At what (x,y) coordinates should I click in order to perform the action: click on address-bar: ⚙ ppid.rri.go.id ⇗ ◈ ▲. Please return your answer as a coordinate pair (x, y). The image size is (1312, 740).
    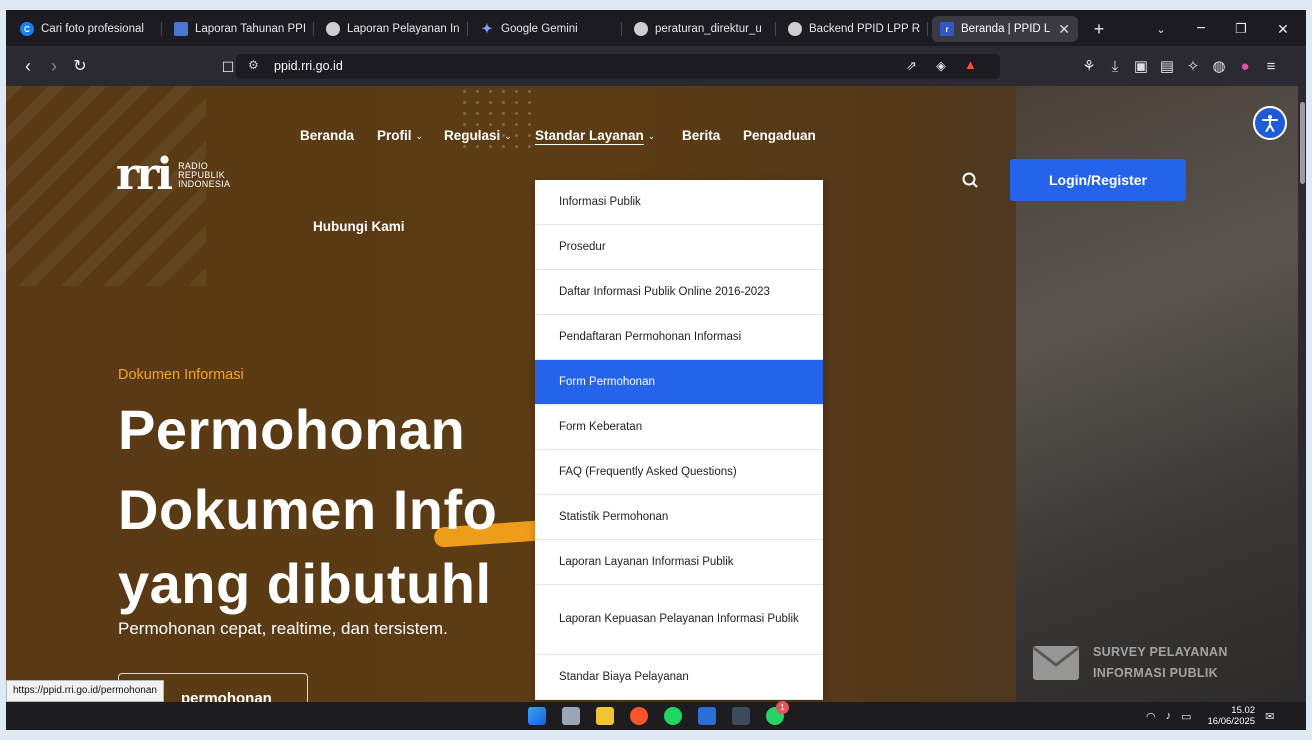
    Looking at the image, I should click on (618, 66).